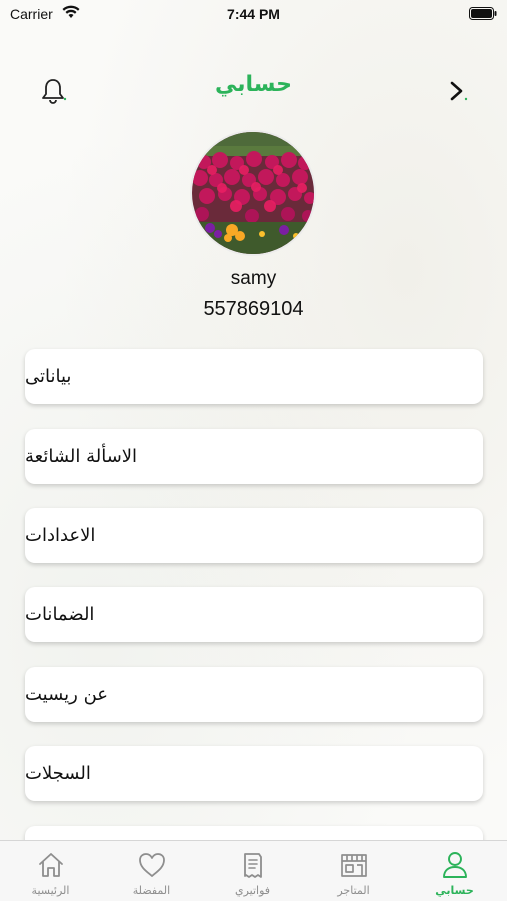 This screenshot has width=507, height=901. I want to click on menu-item-label: السجلات, so click(58, 773).